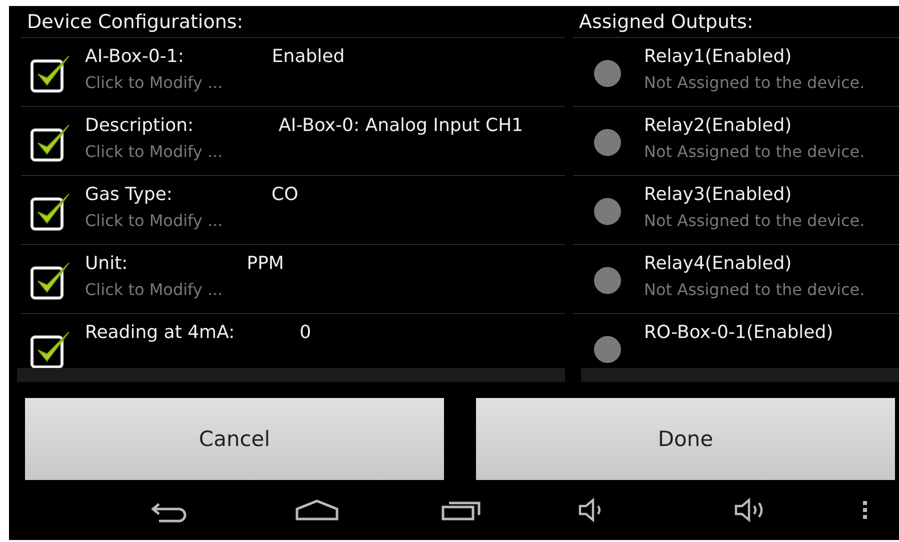 The width and height of the screenshot is (899, 542). Describe the element at coordinates (317, 510) in the screenshot. I see `home-icon` at that location.